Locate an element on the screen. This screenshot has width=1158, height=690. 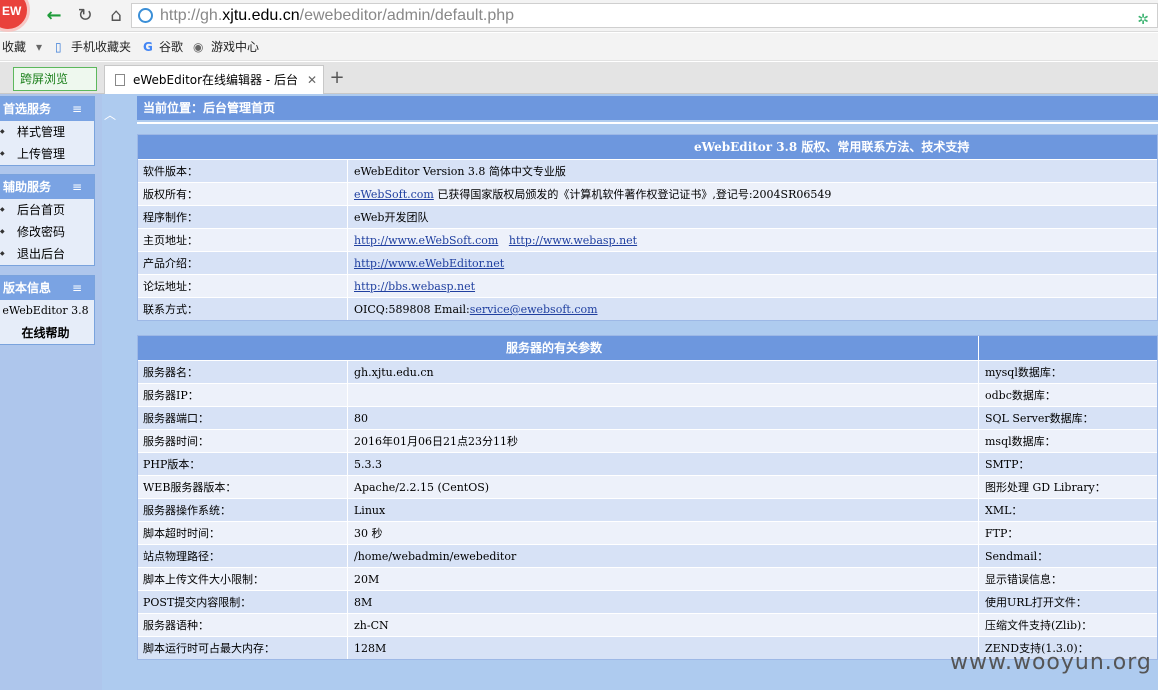
chevron-up-icon: ︿ is located at coordinates (110, 114).